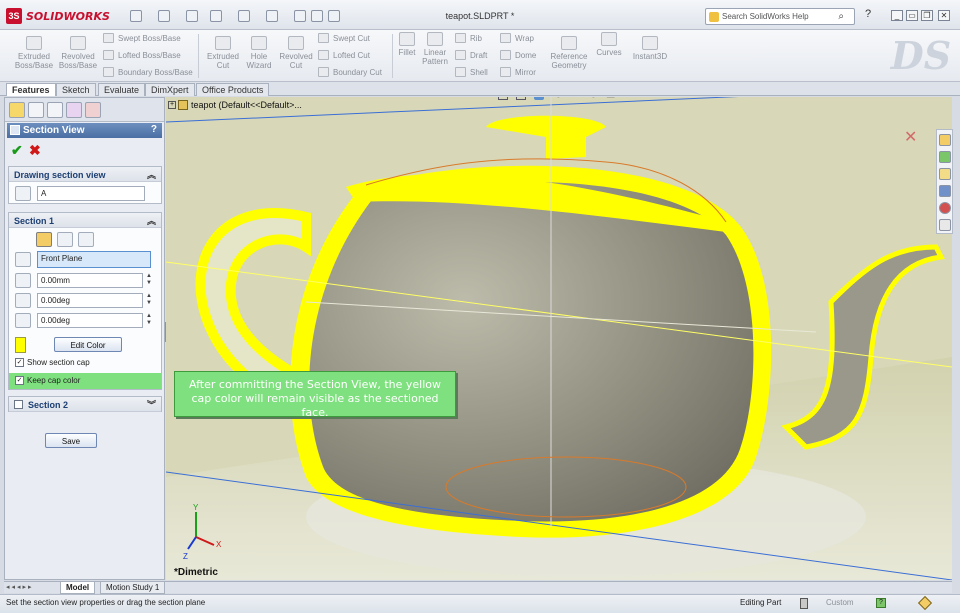 The image size is (960, 613). I want to click on section-2-checkbox, so click(18, 404).